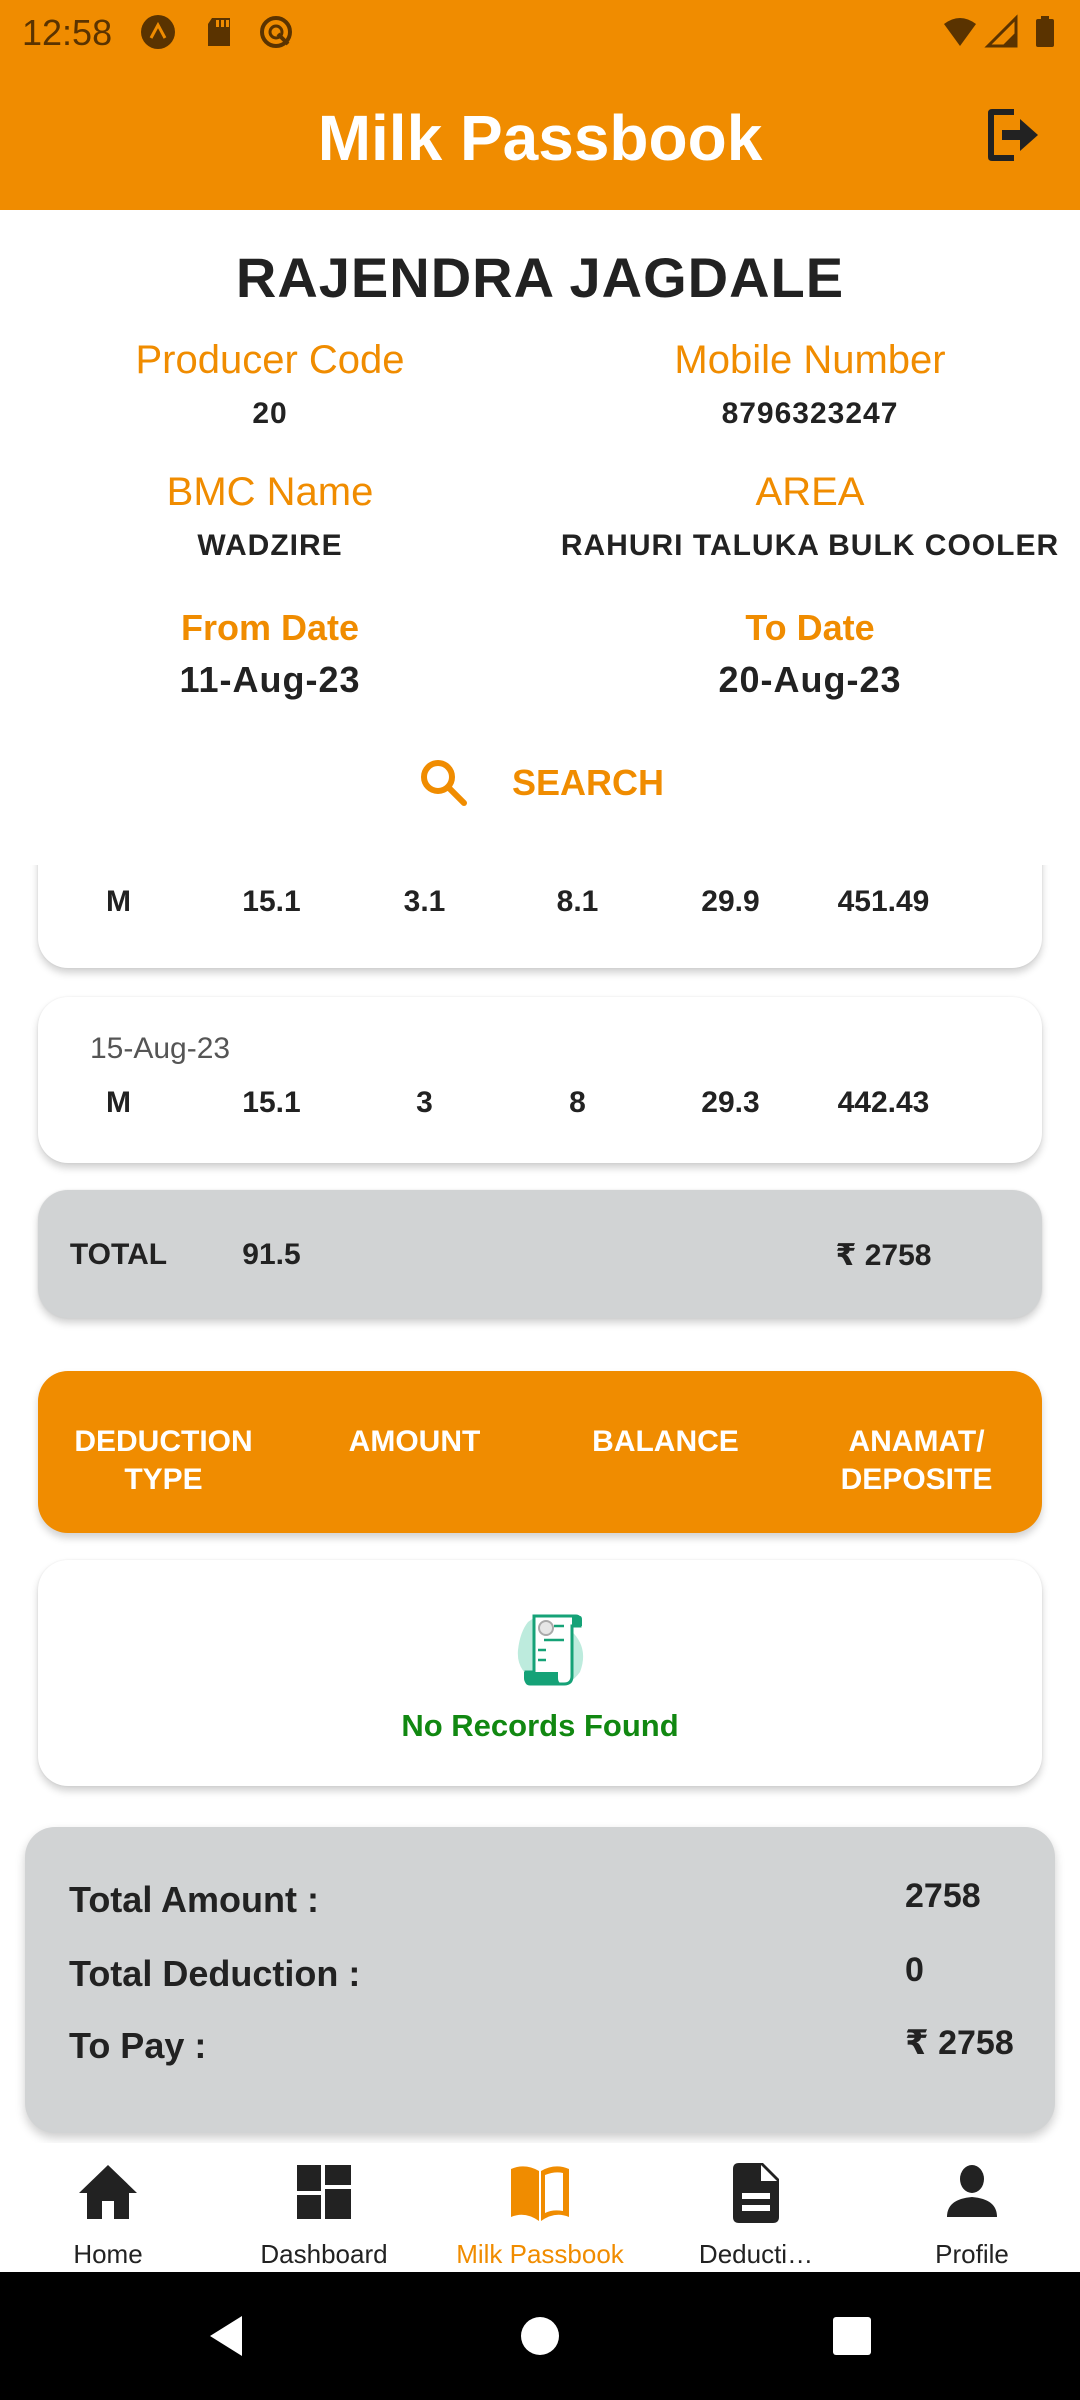 The image size is (1080, 2400). I want to click on collection-row: 15-Aug-23 M 15.1 3 8 29.3 442.43, so click(540, 1080).